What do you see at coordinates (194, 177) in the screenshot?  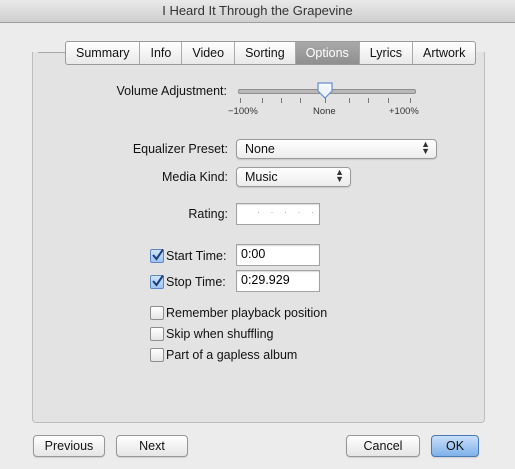 I see `media-kind-label: Media Kind:` at bounding box center [194, 177].